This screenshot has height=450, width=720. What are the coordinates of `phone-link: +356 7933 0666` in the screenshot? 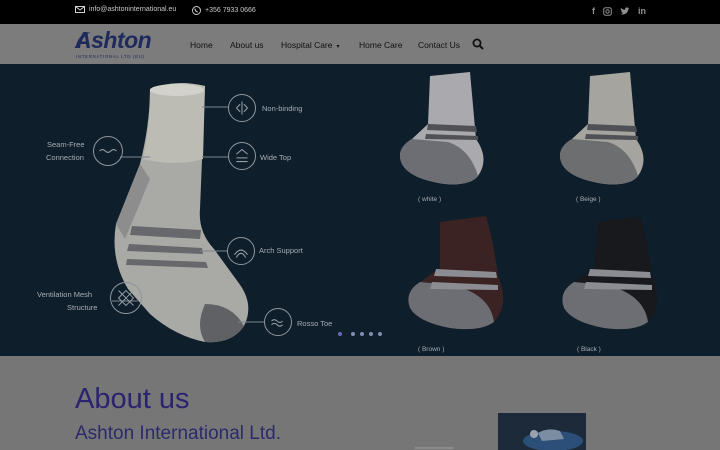 It's located at (230, 10).